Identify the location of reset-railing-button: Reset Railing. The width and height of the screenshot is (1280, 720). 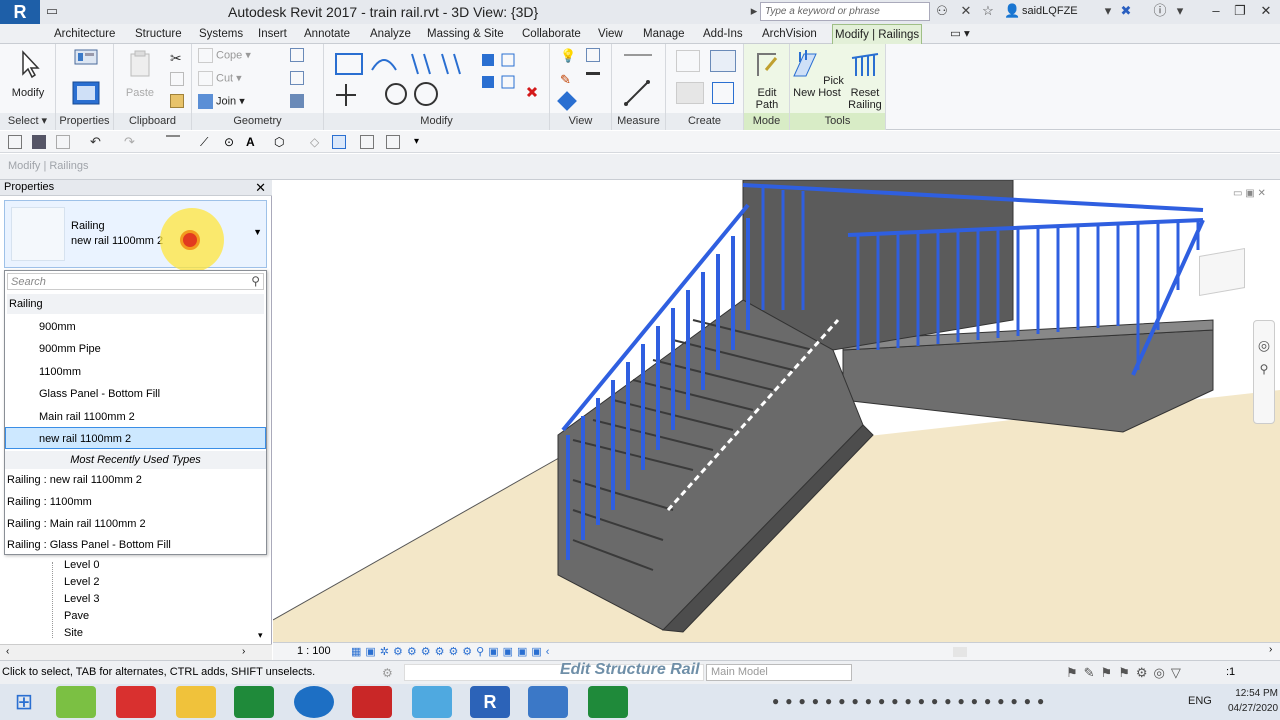
(865, 79).